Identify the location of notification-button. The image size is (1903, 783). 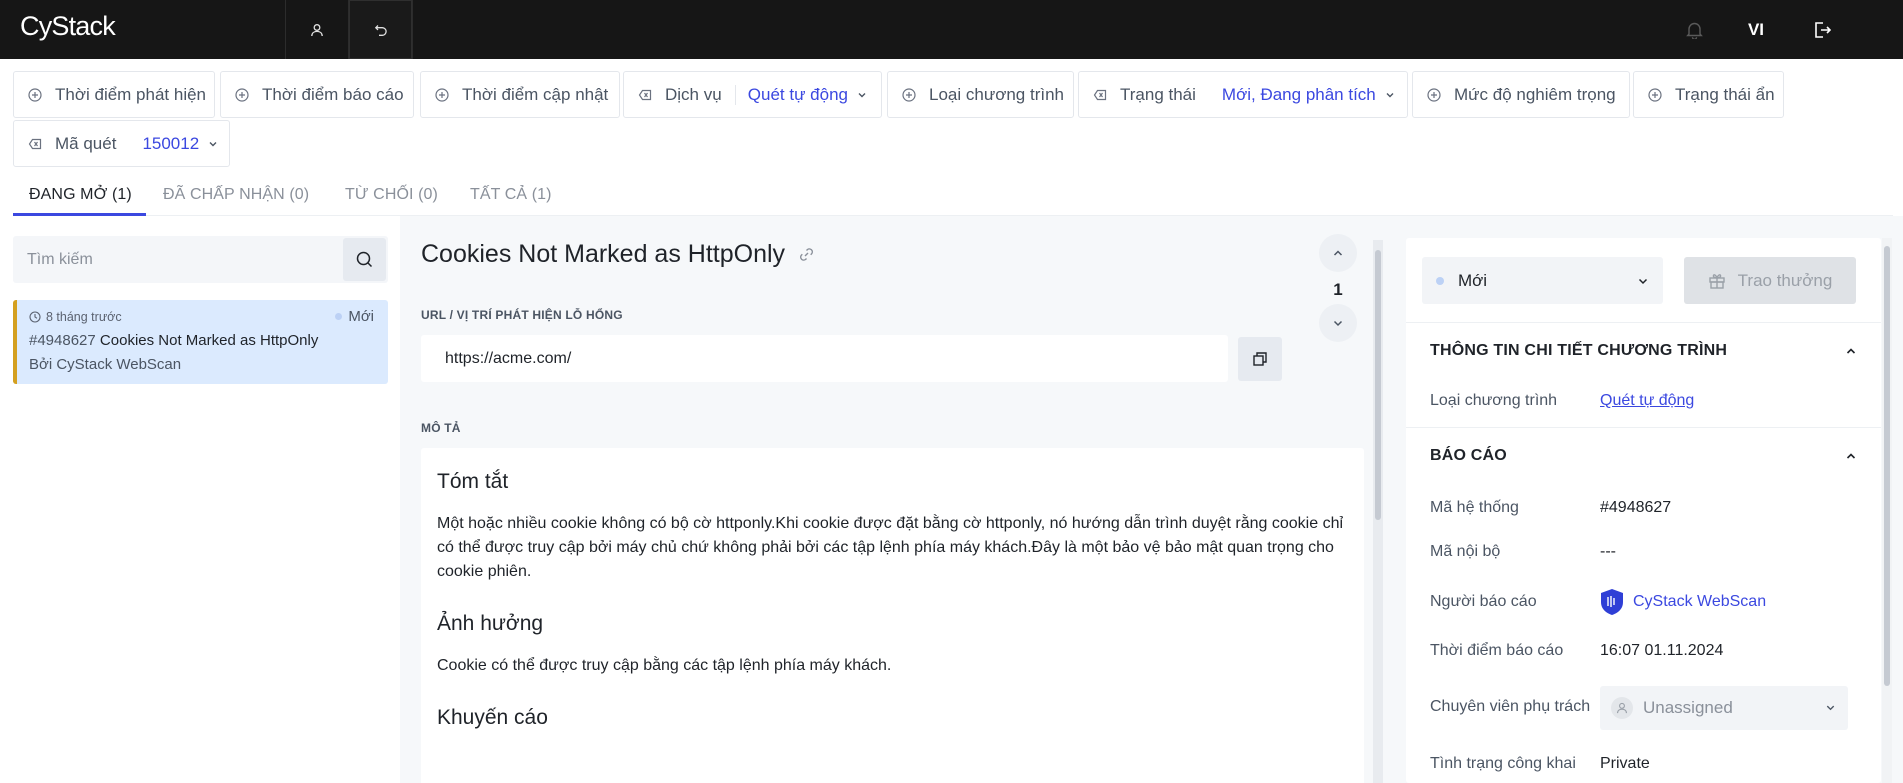
(1694, 29).